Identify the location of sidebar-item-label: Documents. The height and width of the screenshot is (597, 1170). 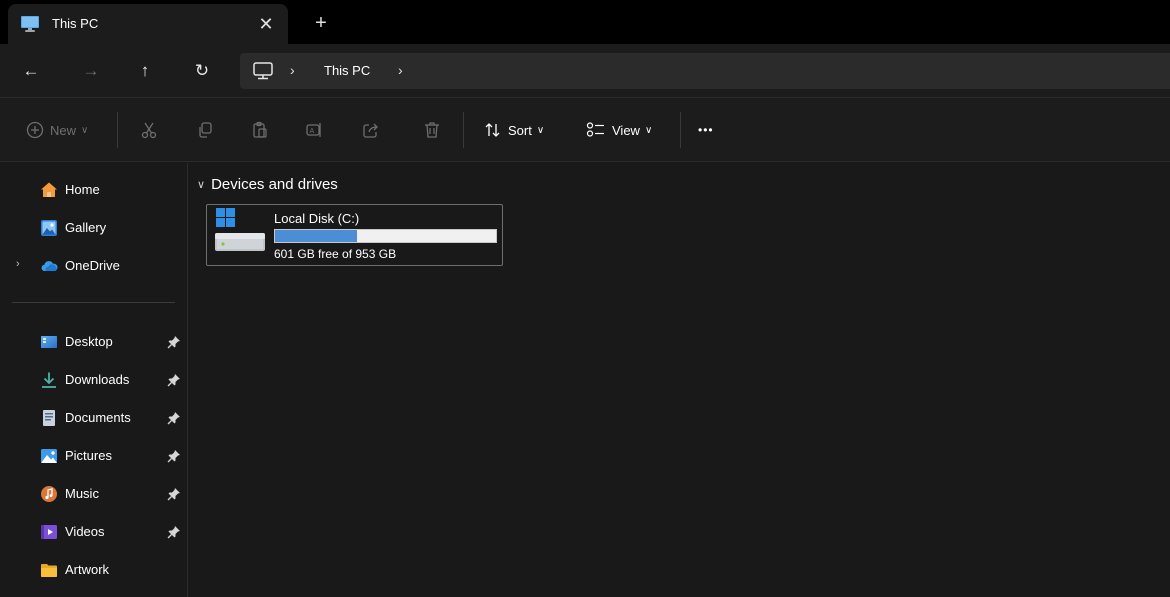
(98, 417).